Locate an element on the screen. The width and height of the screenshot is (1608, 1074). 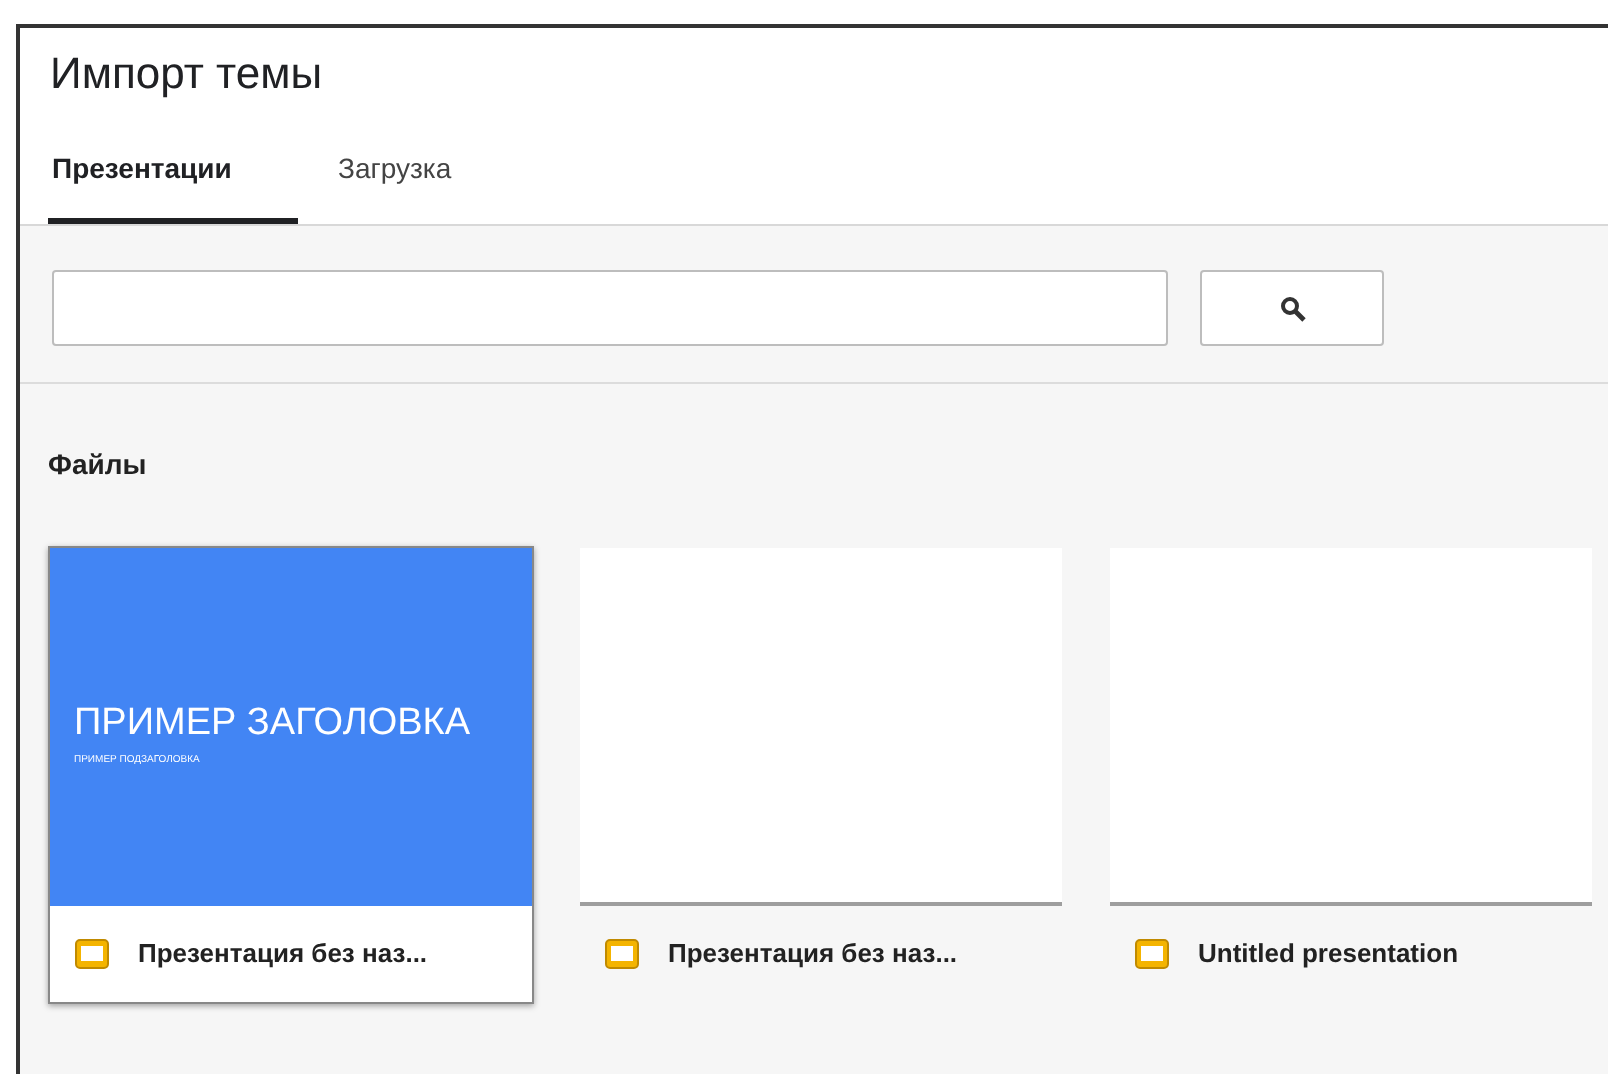
search-icon is located at coordinates (1292, 308).